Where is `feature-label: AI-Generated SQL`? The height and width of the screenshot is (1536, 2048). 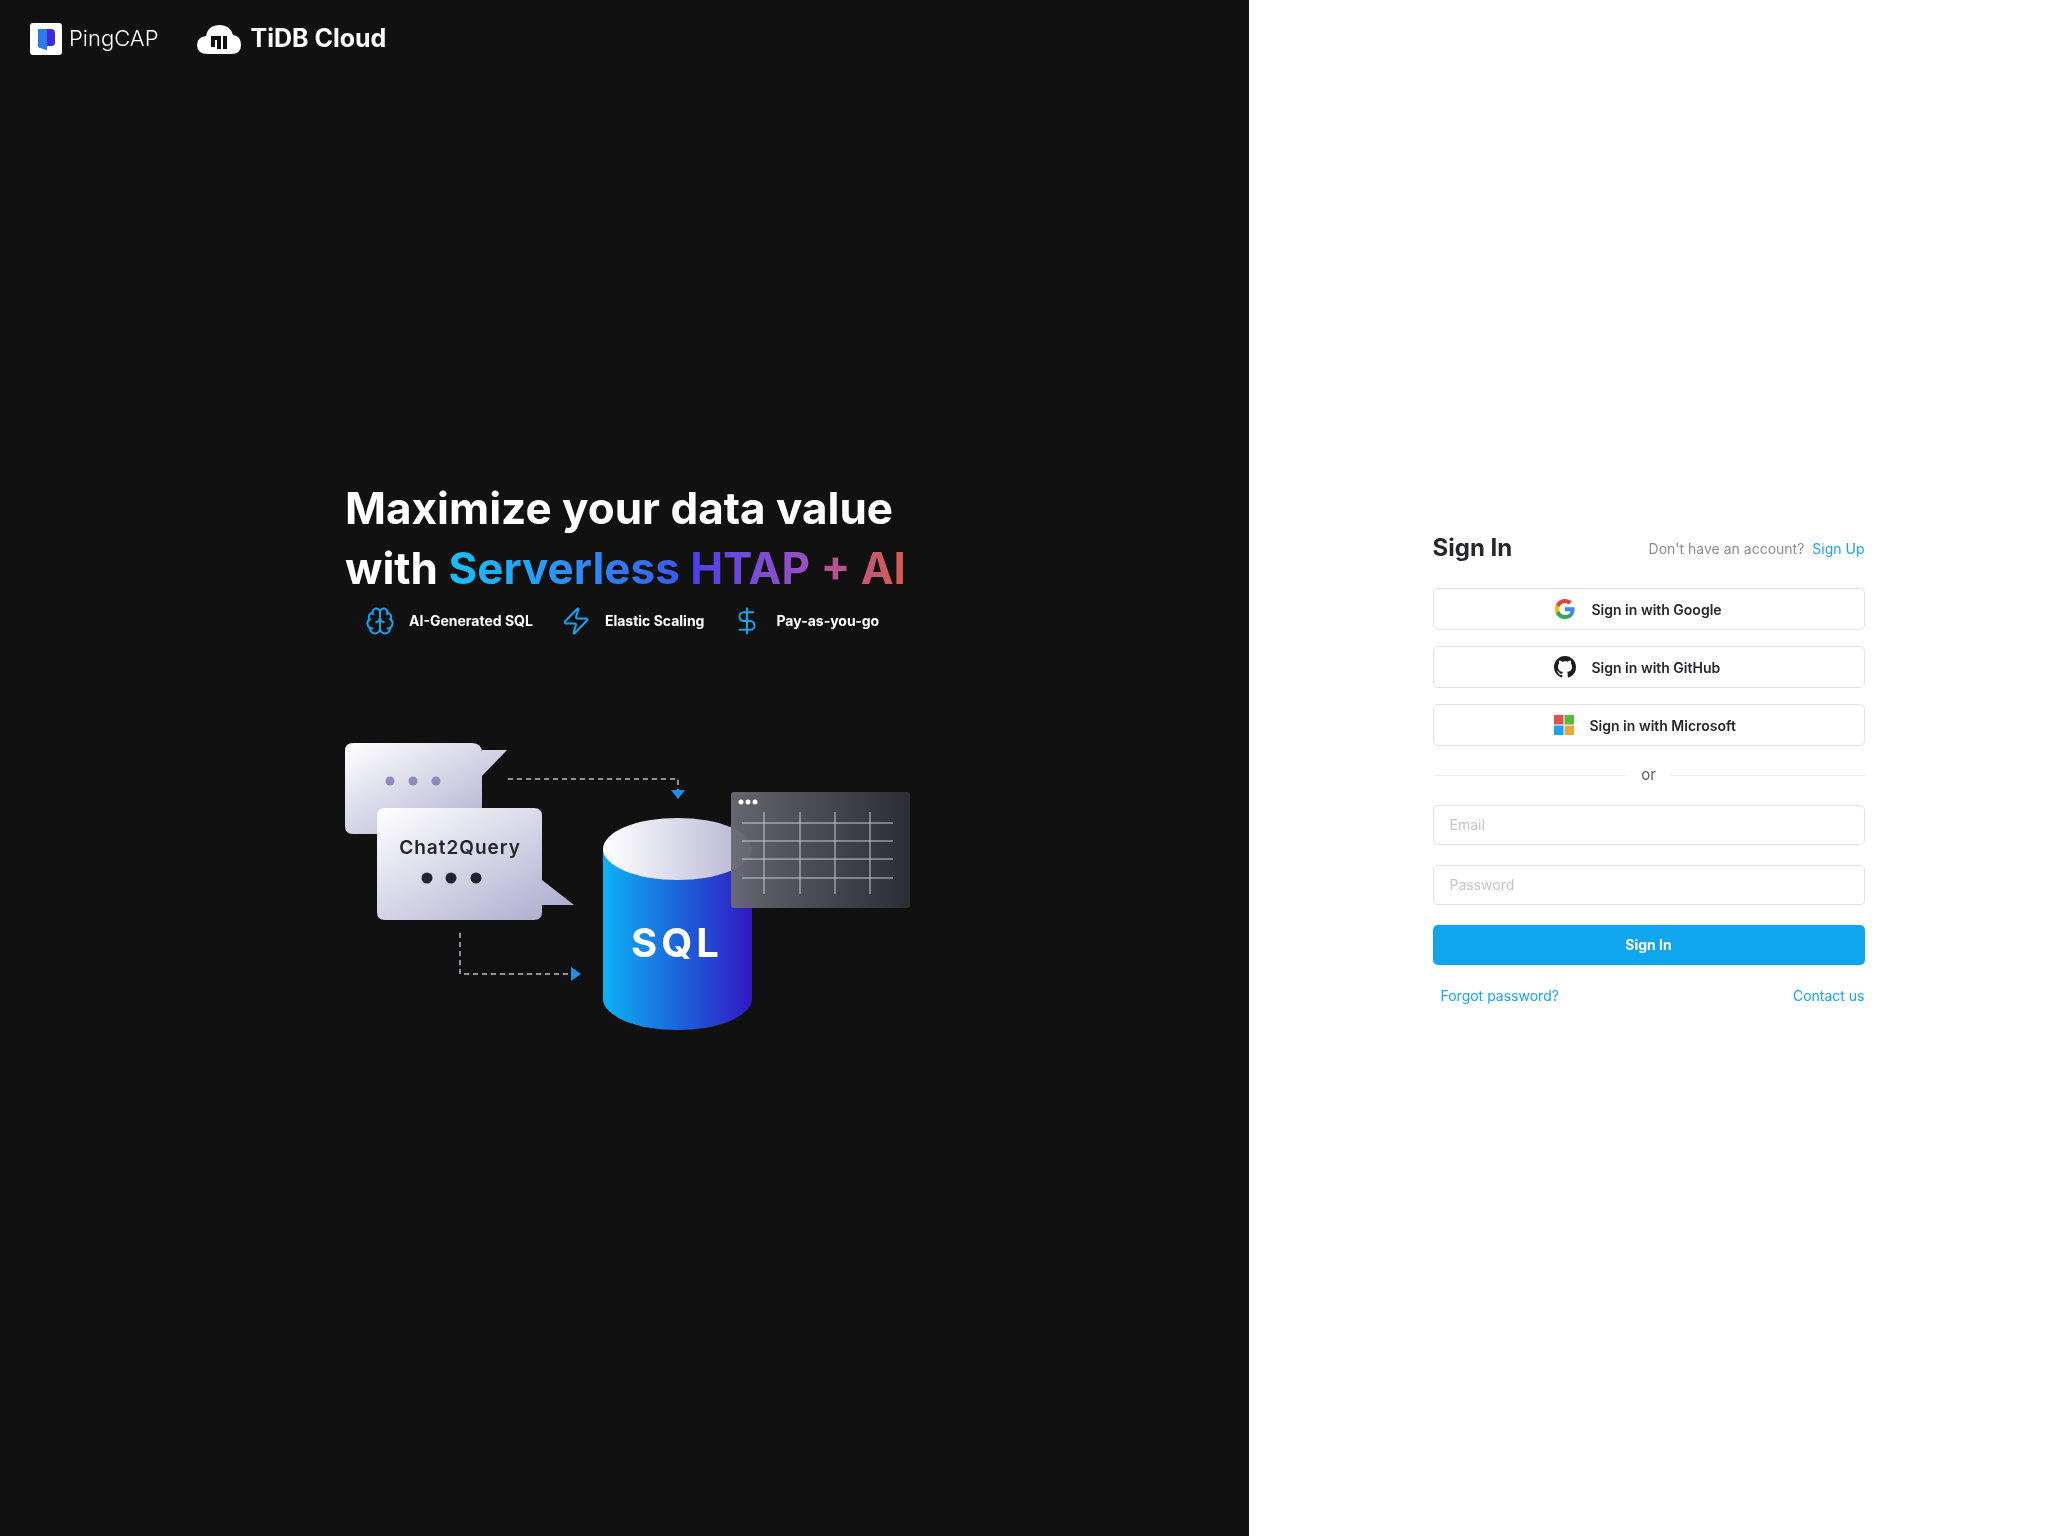
feature-label: AI-Generated SQL is located at coordinates (471, 621).